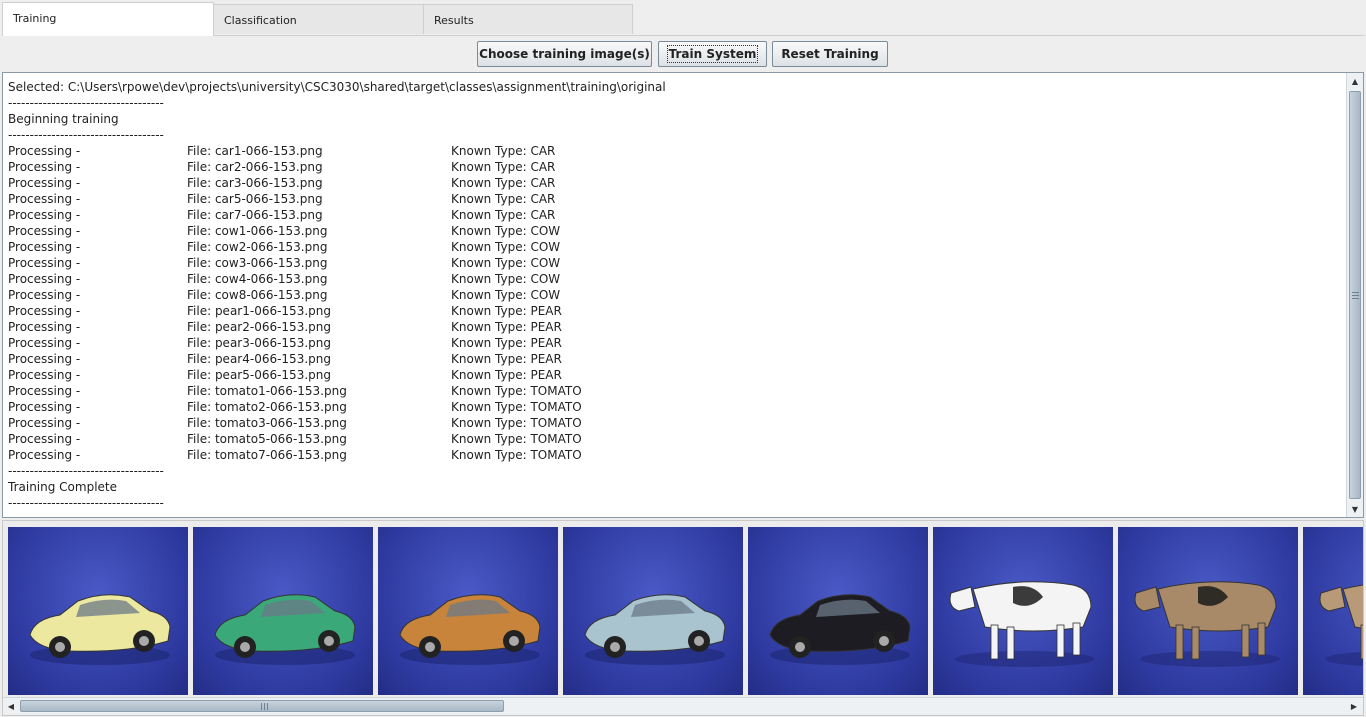 This screenshot has height=717, width=1366. I want to click on log-scroll-thumb, so click(1355, 295).